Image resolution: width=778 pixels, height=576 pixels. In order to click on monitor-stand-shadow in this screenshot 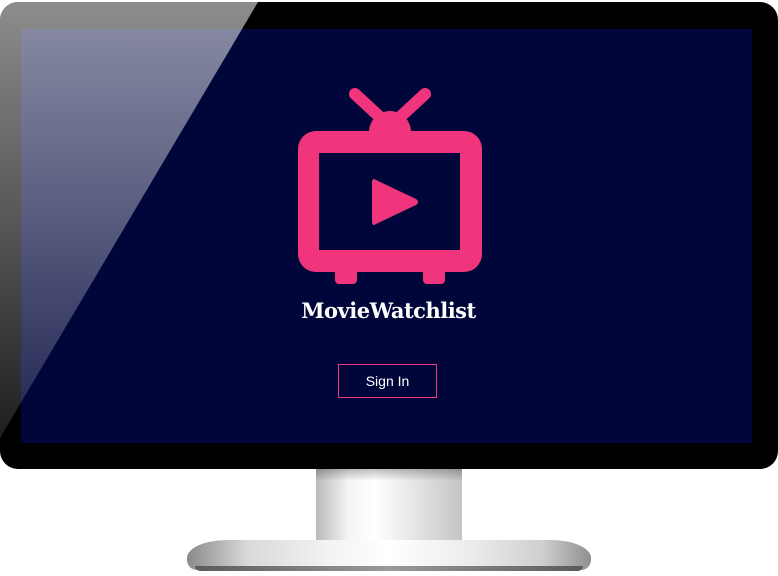, I will do `click(389, 475)`.